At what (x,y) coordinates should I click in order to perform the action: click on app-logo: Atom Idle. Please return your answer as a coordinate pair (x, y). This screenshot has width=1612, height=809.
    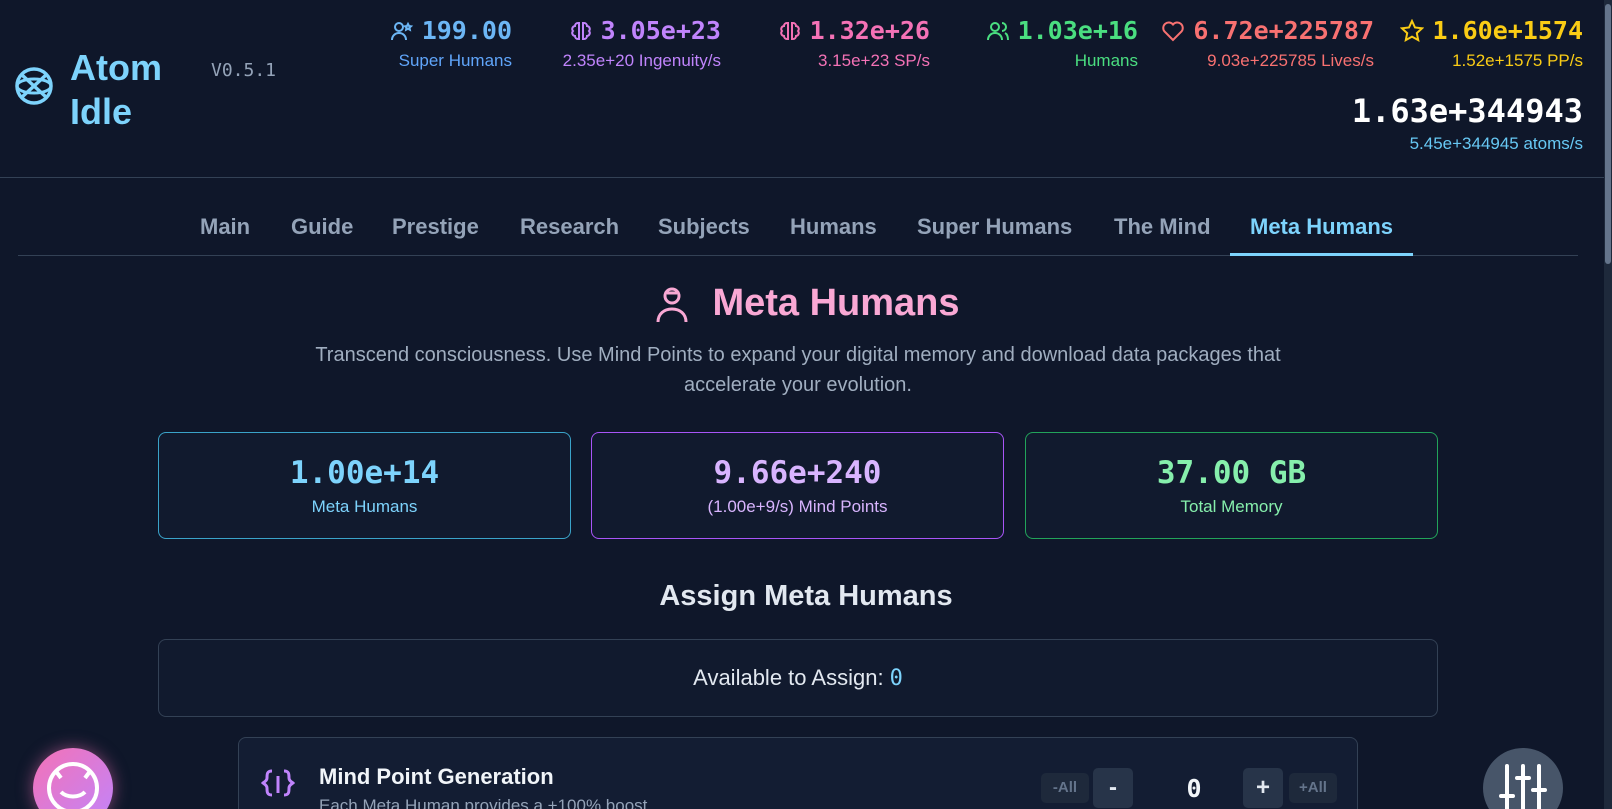
    Looking at the image, I should click on (88, 90).